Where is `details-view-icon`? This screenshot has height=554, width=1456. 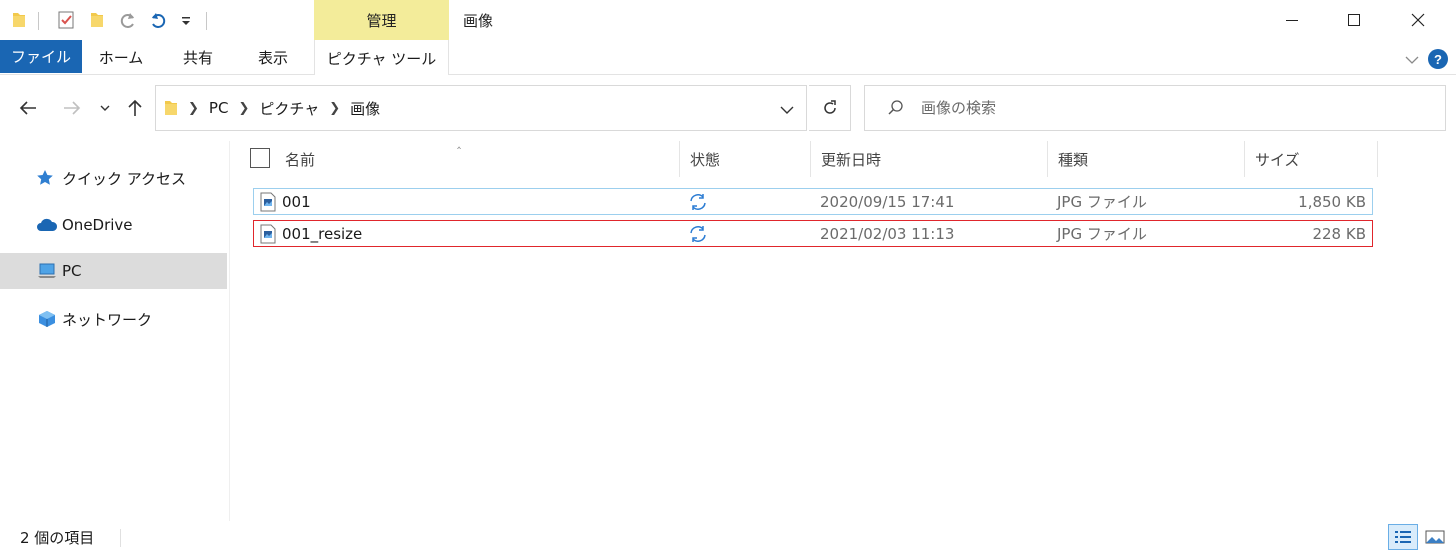
details-view-icon is located at coordinates (1403, 537).